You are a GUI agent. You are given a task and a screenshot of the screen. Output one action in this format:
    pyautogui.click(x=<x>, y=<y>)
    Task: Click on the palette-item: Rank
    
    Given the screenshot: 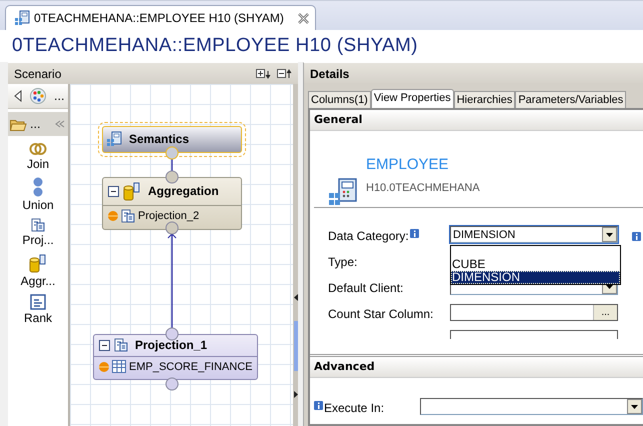 What is the action you would take?
    pyautogui.click(x=38, y=306)
    